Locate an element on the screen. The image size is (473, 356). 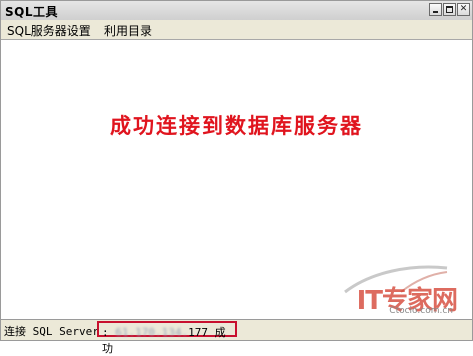
status-bar: 连接 SQL Server : 61.170.134.177 成功 is located at coordinates (236, 337).